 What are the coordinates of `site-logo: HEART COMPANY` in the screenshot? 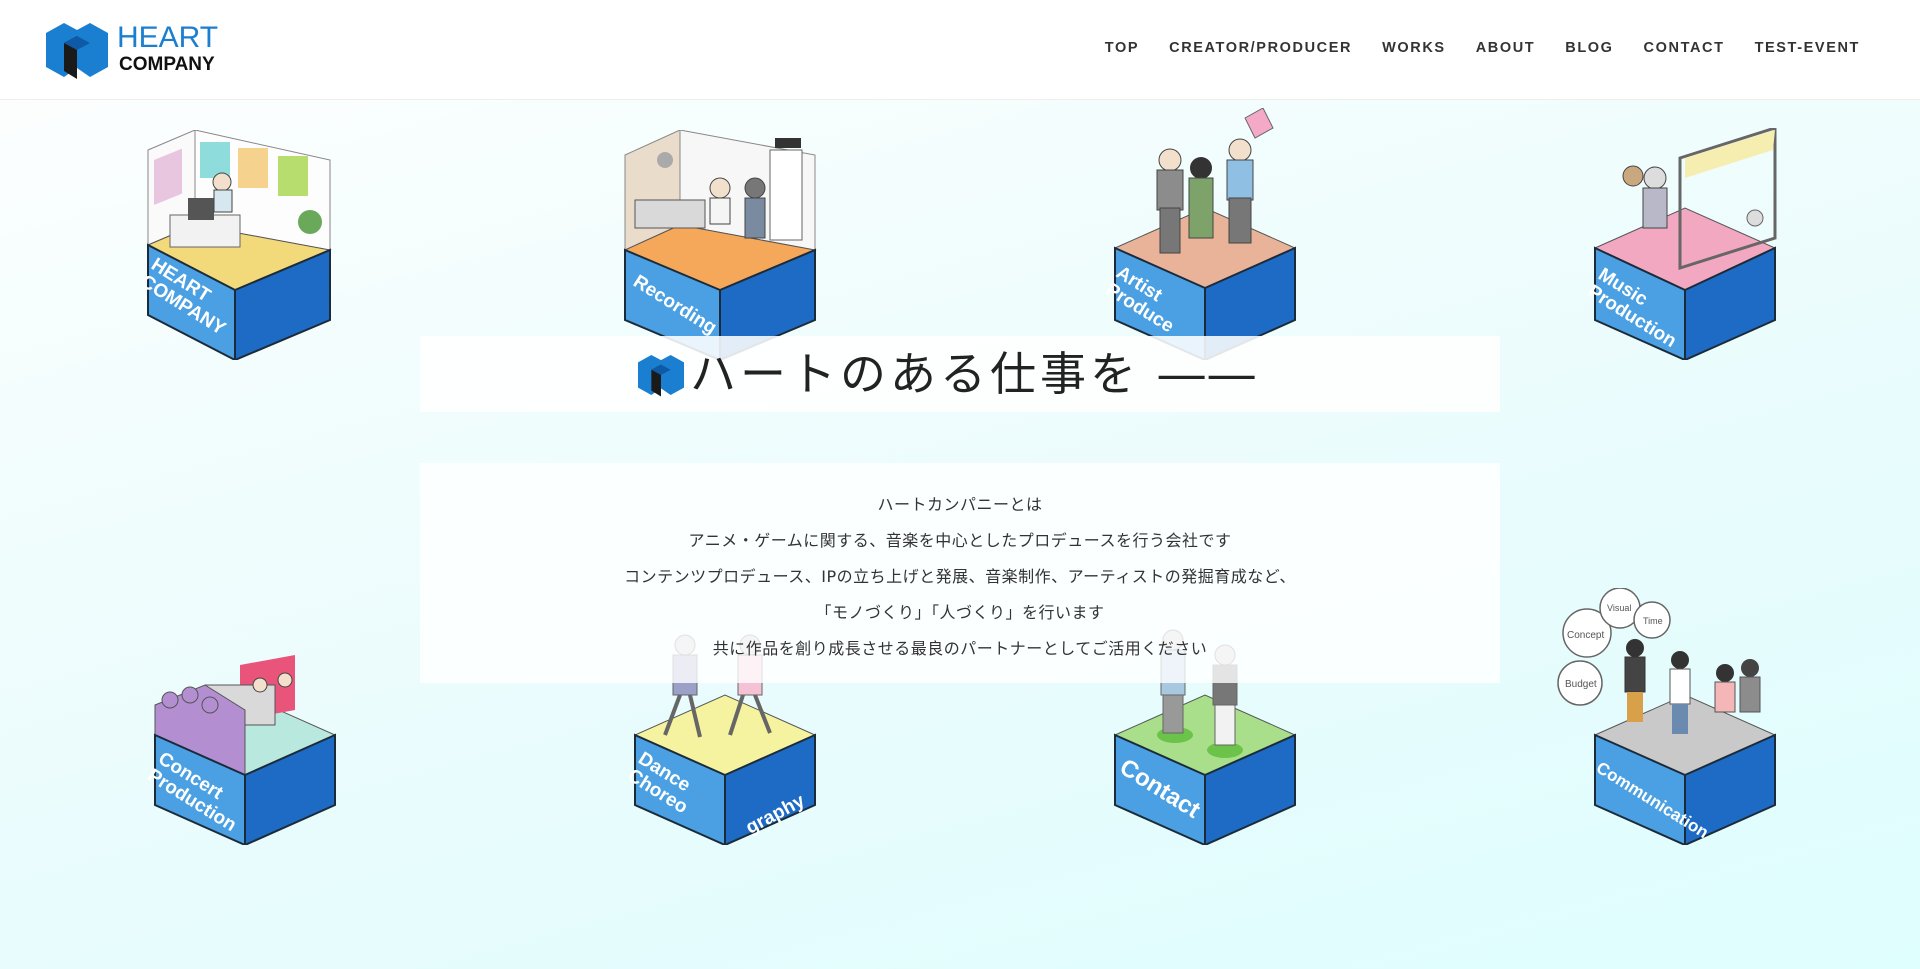 It's located at (139, 50).